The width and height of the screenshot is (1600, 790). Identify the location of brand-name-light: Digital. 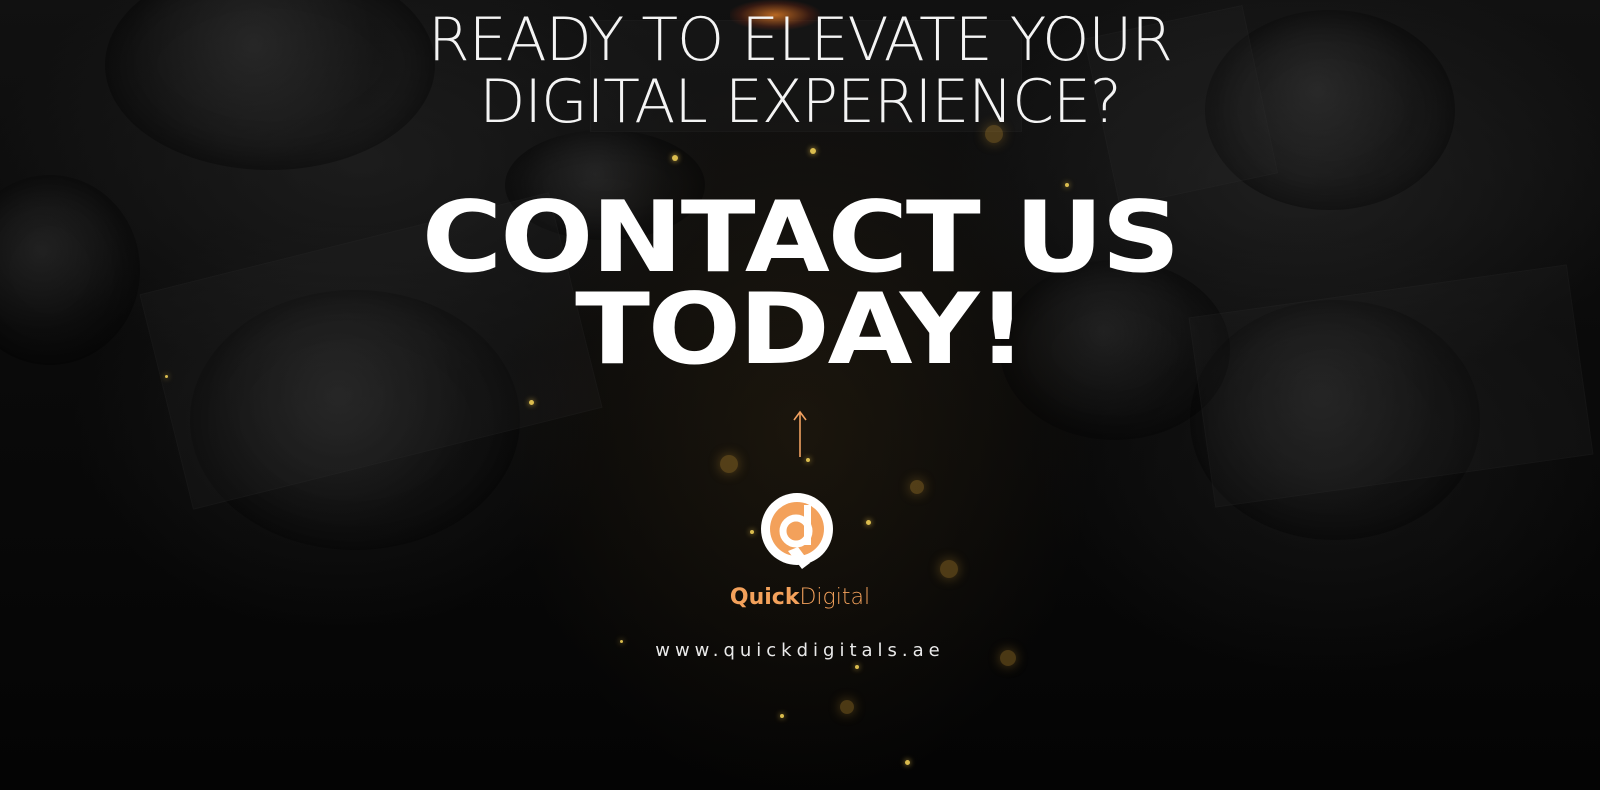
(835, 597).